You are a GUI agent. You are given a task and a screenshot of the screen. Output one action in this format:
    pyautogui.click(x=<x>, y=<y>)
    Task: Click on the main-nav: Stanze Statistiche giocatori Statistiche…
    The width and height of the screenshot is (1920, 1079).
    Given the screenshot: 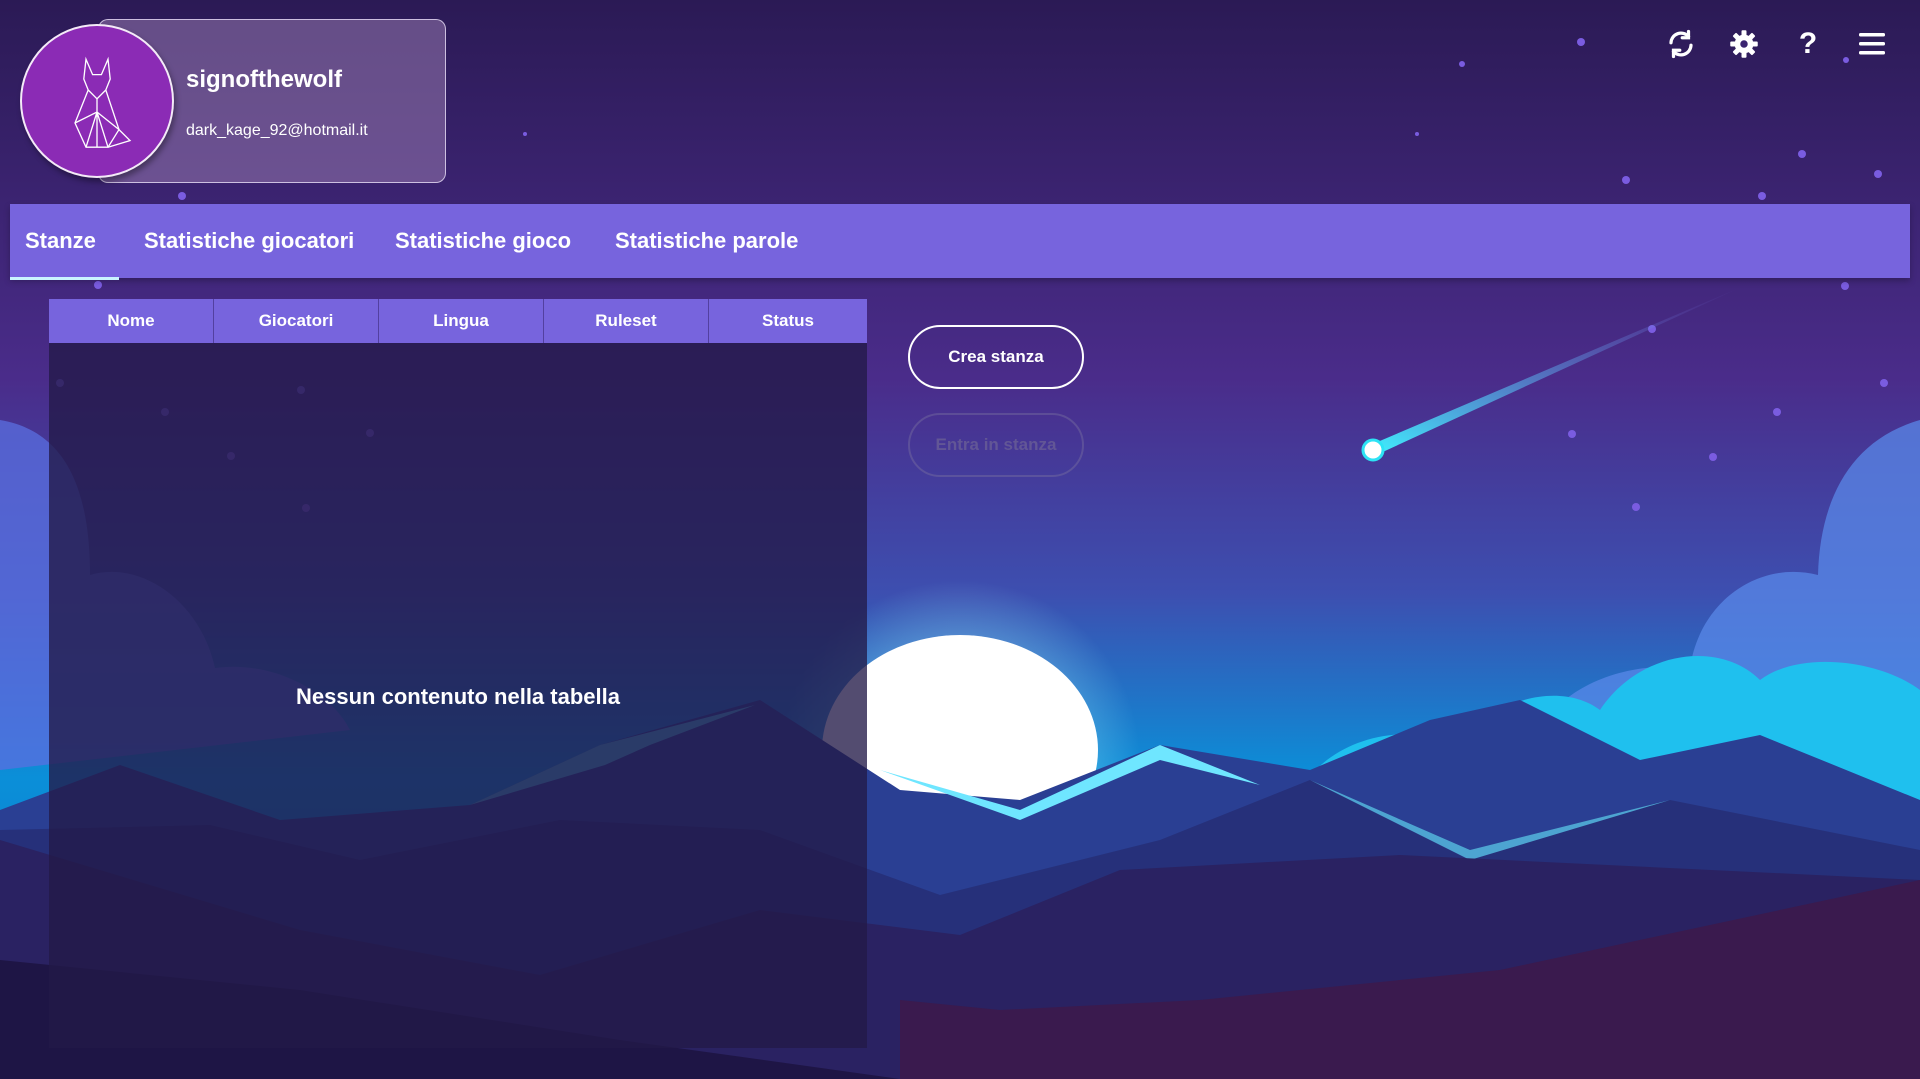 What is the action you would take?
    pyautogui.click(x=960, y=242)
    